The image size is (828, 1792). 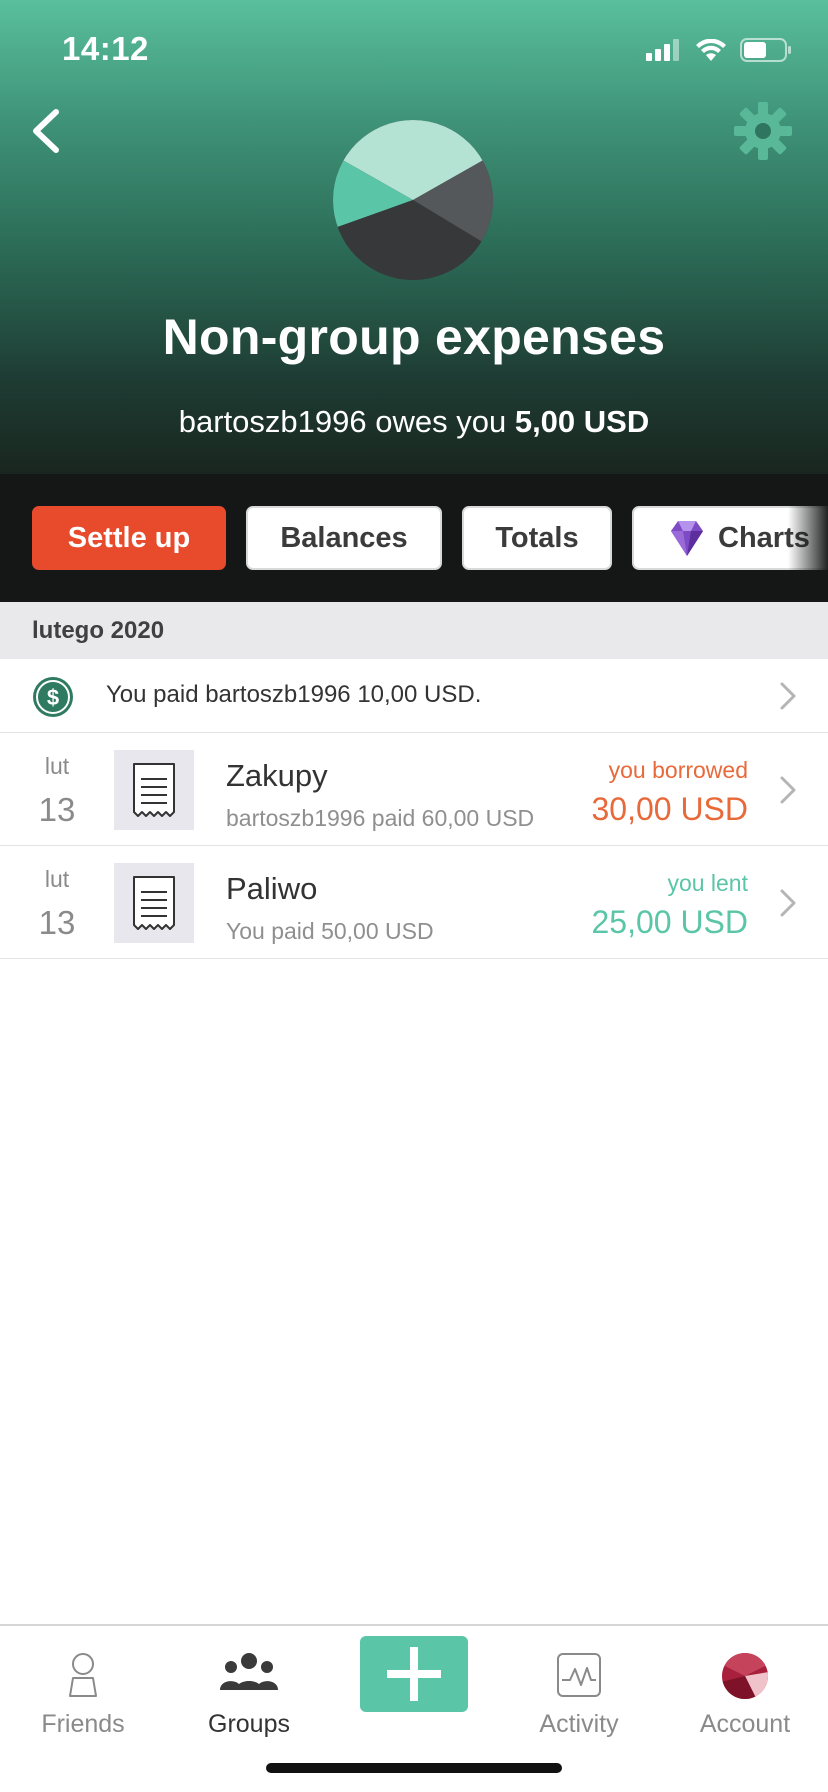 What do you see at coordinates (105, 48) in the screenshot?
I see `status-time: 14:12` at bounding box center [105, 48].